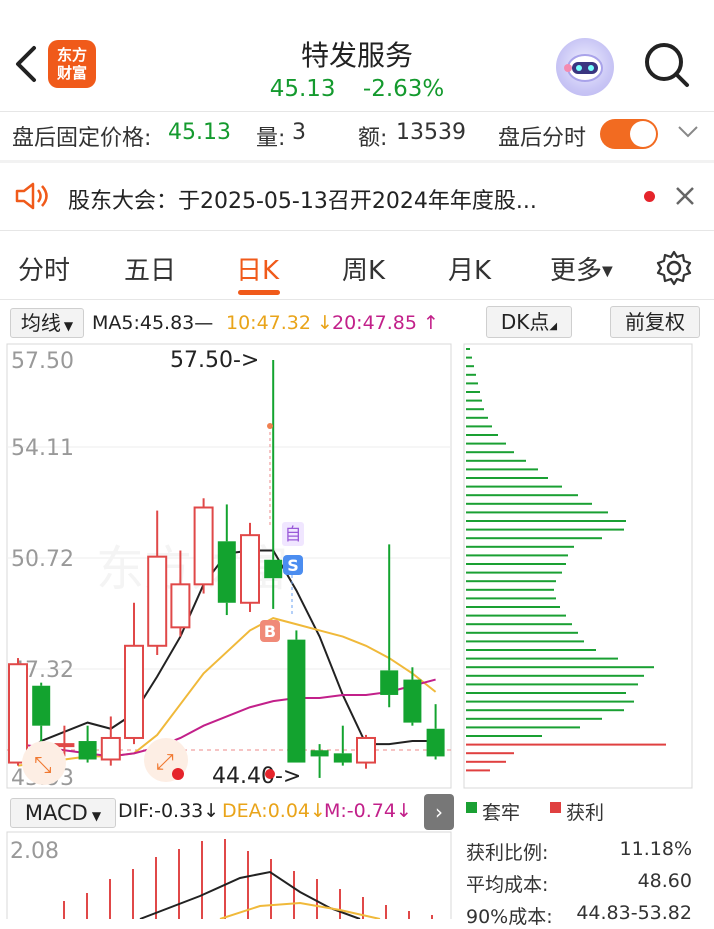 This screenshot has width=714, height=929. What do you see at coordinates (664, 881) in the screenshot?
I see `avg-cost-value: 48.60` at bounding box center [664, 881].